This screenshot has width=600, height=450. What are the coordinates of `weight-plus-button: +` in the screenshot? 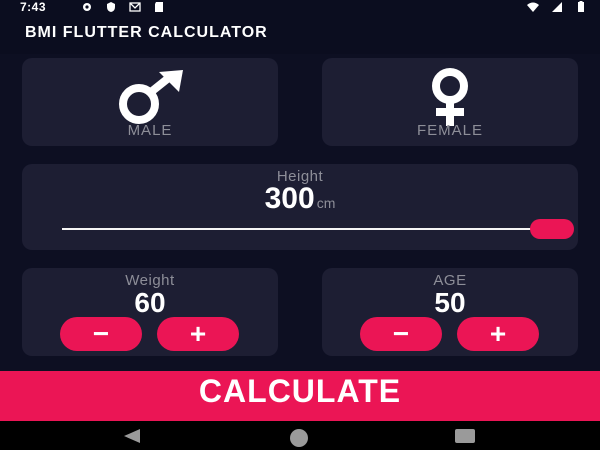 It's located at (198, 334).